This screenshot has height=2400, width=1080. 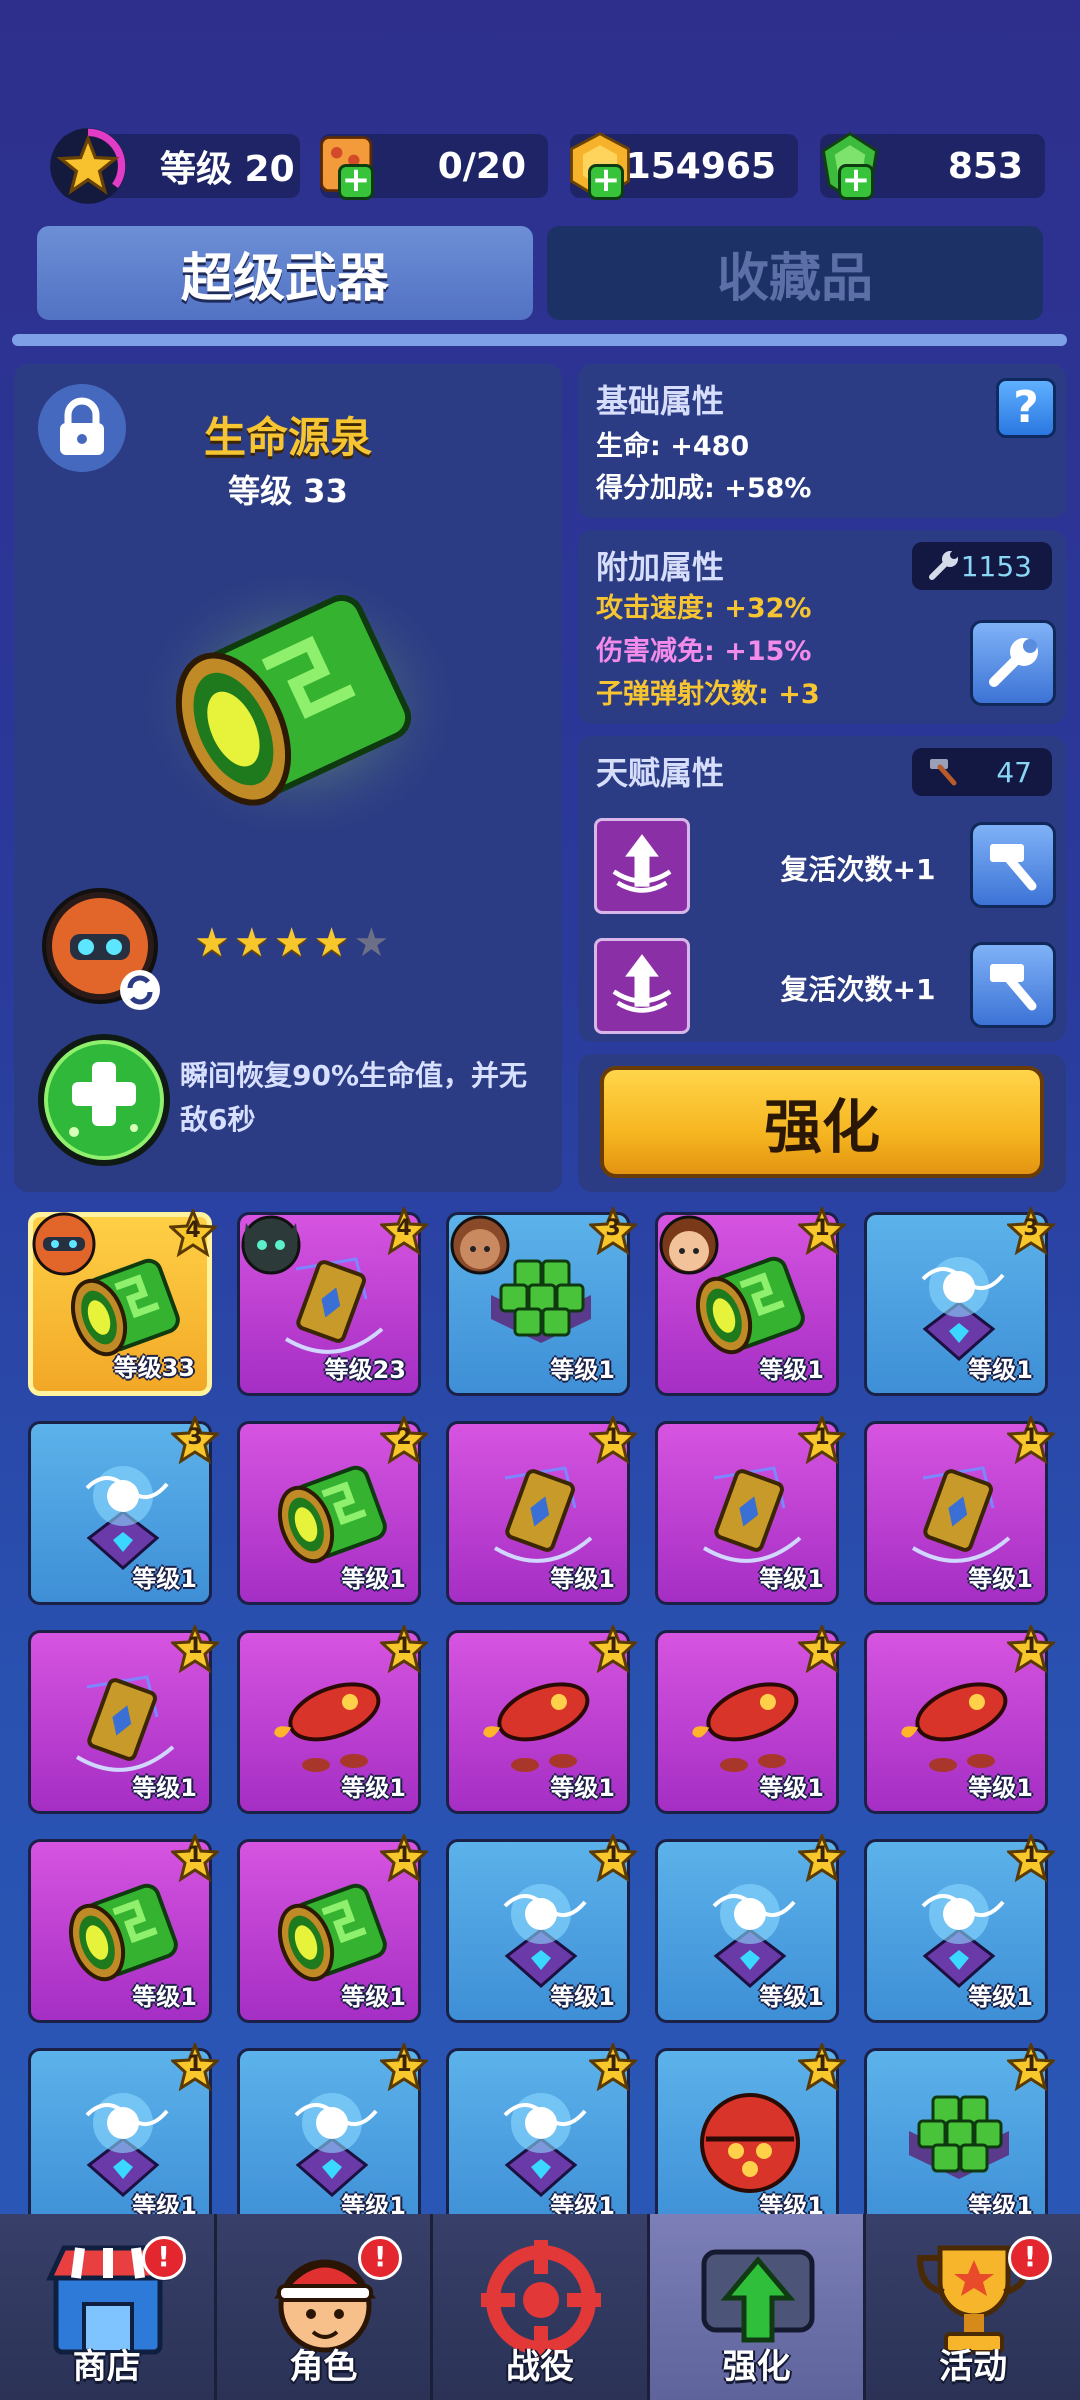 I want to click on talent-attributes-panel: 天赋属性 47 复活次数+1 复活次数+1, so click(x=822, y=889).